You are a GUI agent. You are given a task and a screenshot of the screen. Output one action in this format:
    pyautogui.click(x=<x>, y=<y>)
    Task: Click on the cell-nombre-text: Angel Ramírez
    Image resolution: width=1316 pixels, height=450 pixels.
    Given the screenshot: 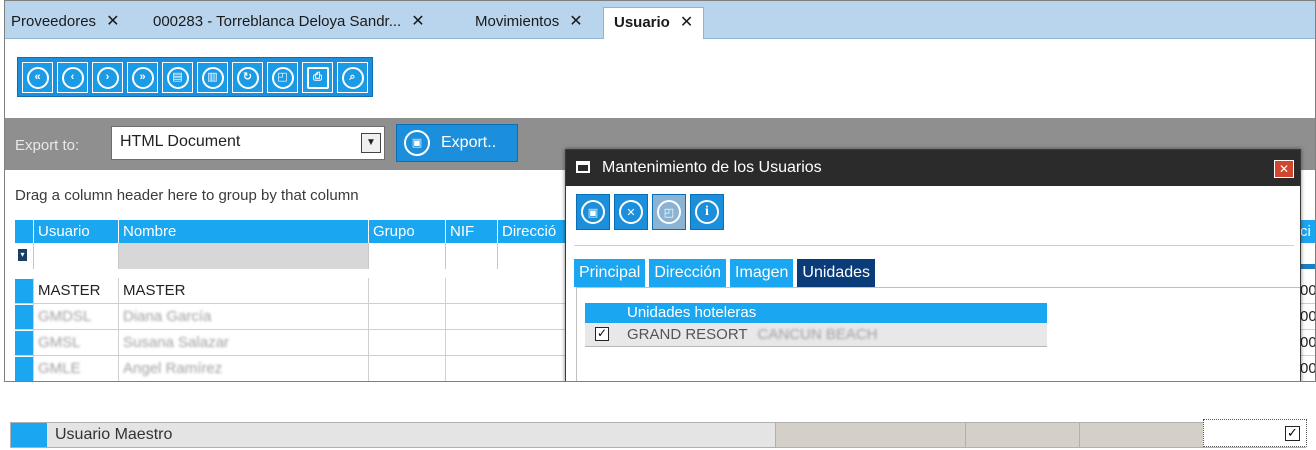 What is the action you would take?
    pyautogui.click(x=173, y=368)
    